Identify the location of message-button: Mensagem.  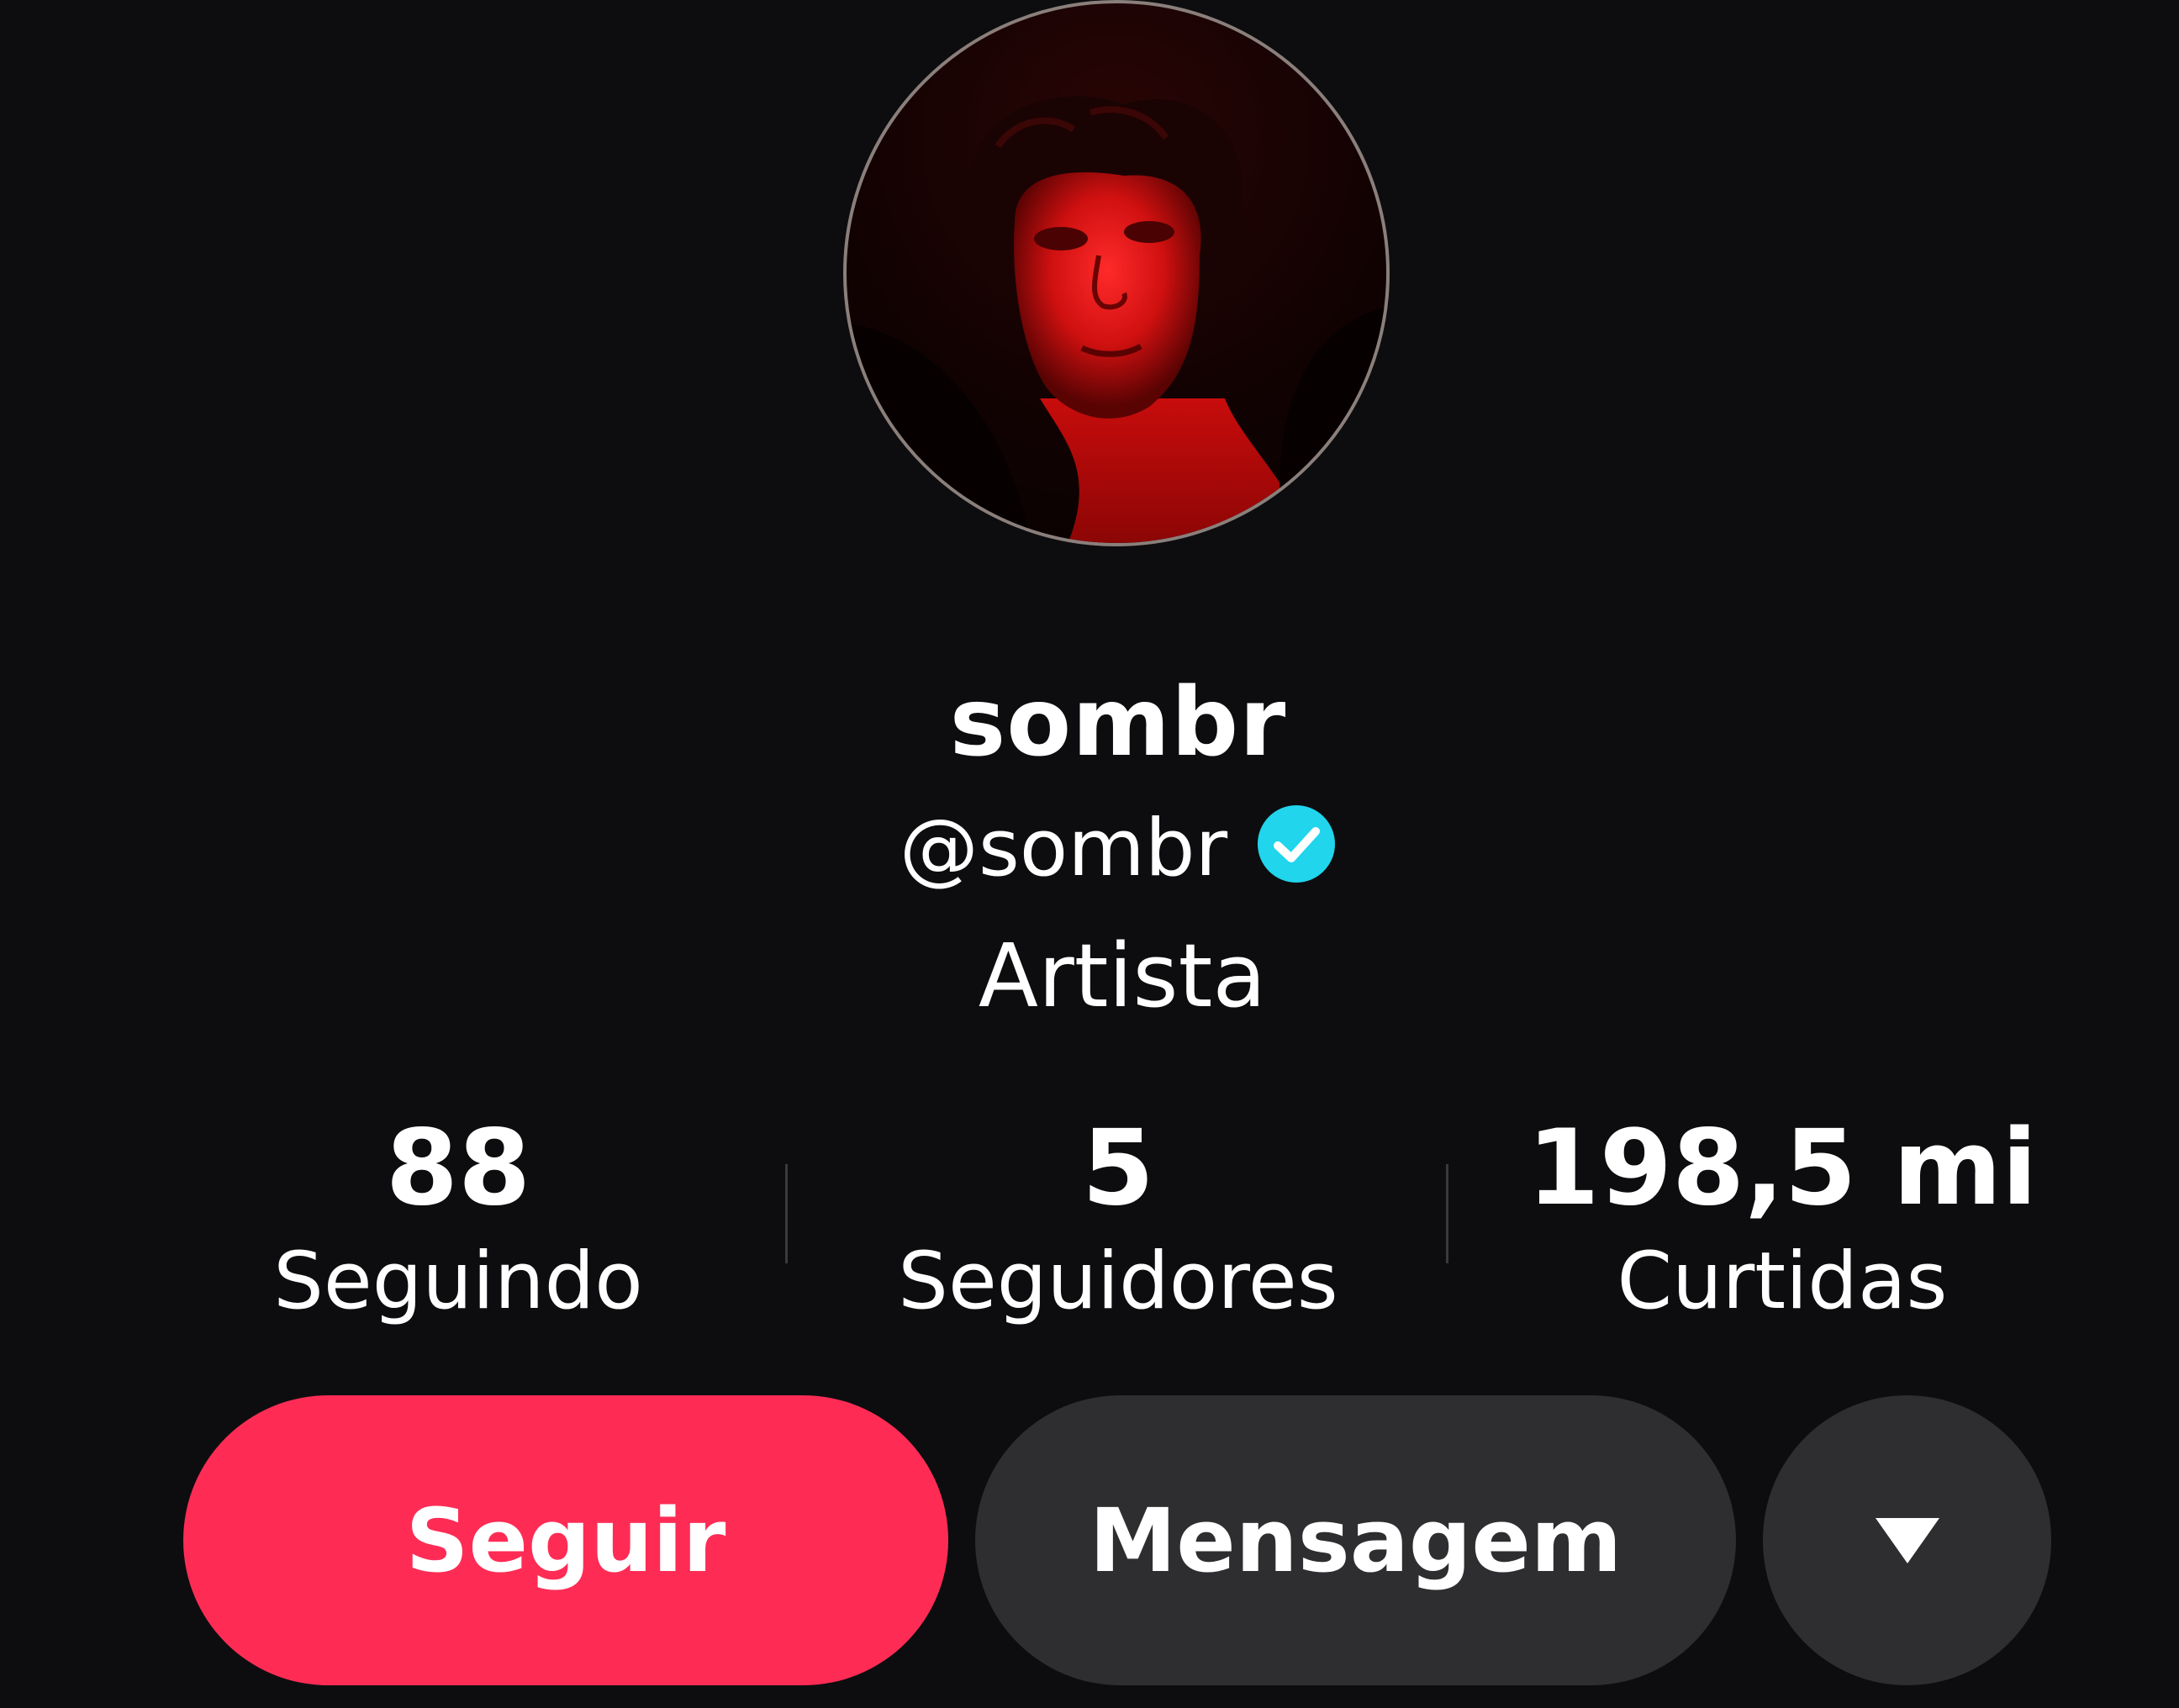
(1355, 1540).